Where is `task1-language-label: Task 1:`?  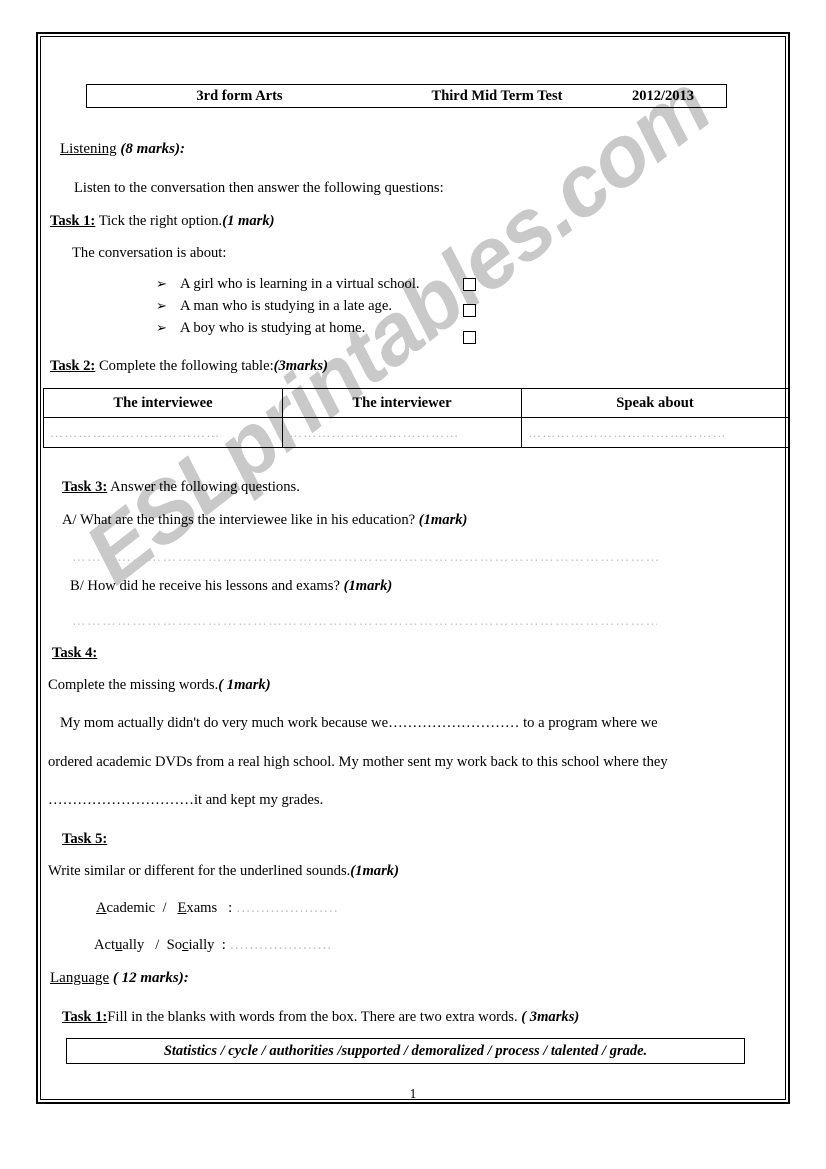 task1-language-label: Task 1: is located at coordinates (85, 1017).